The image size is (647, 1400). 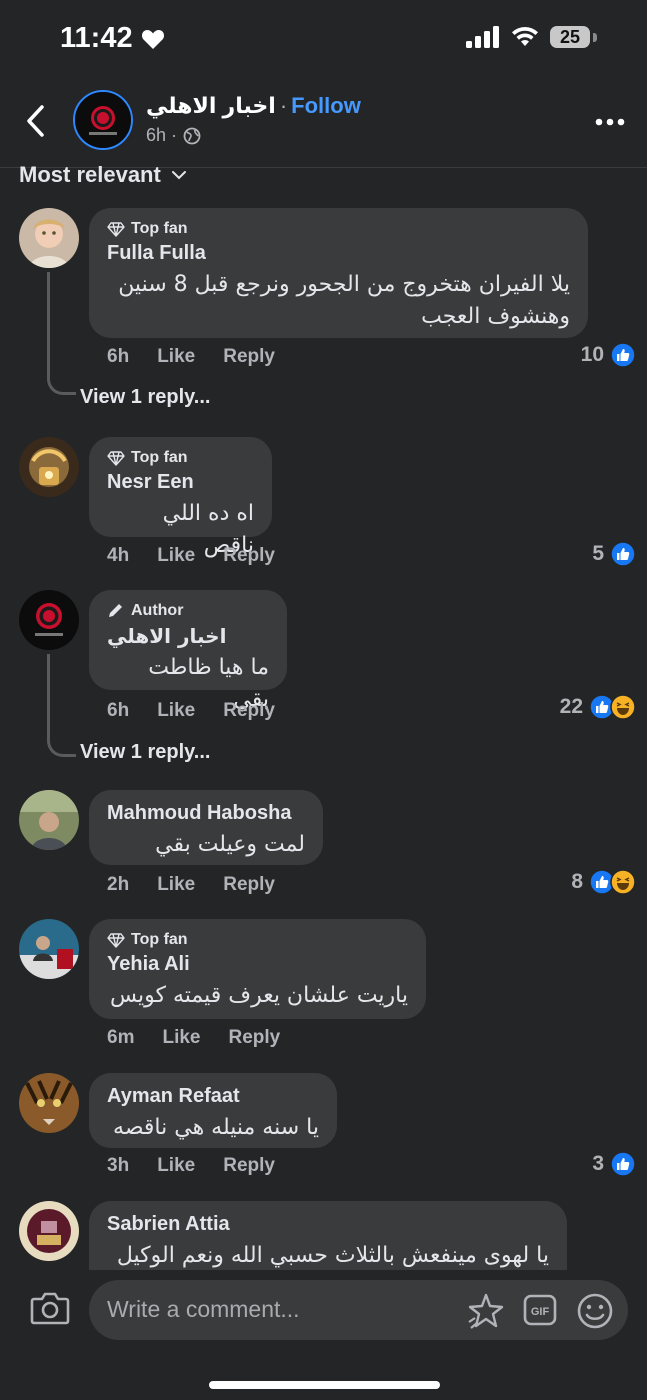 I want to click on comment-input: Write a comment... GIF, so click(x=358, y=1310).